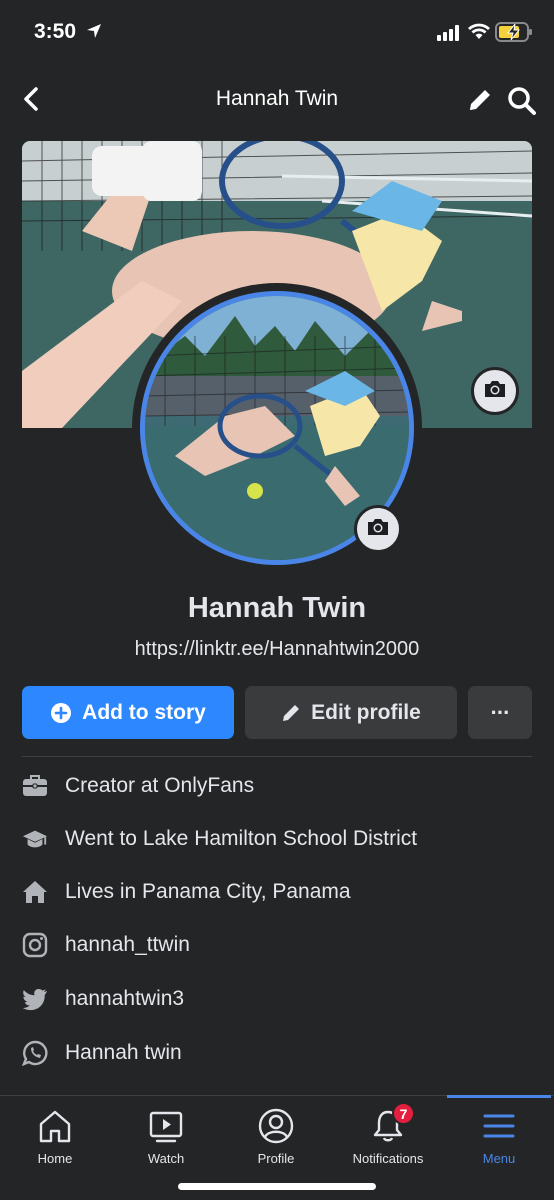 Image resolution: width=554 pixels, height=1200 pixels. What do you see at coordinates (166, 1126) in the screenshot?
I see `watch-video-icon` at bounding box center [166, 1126].